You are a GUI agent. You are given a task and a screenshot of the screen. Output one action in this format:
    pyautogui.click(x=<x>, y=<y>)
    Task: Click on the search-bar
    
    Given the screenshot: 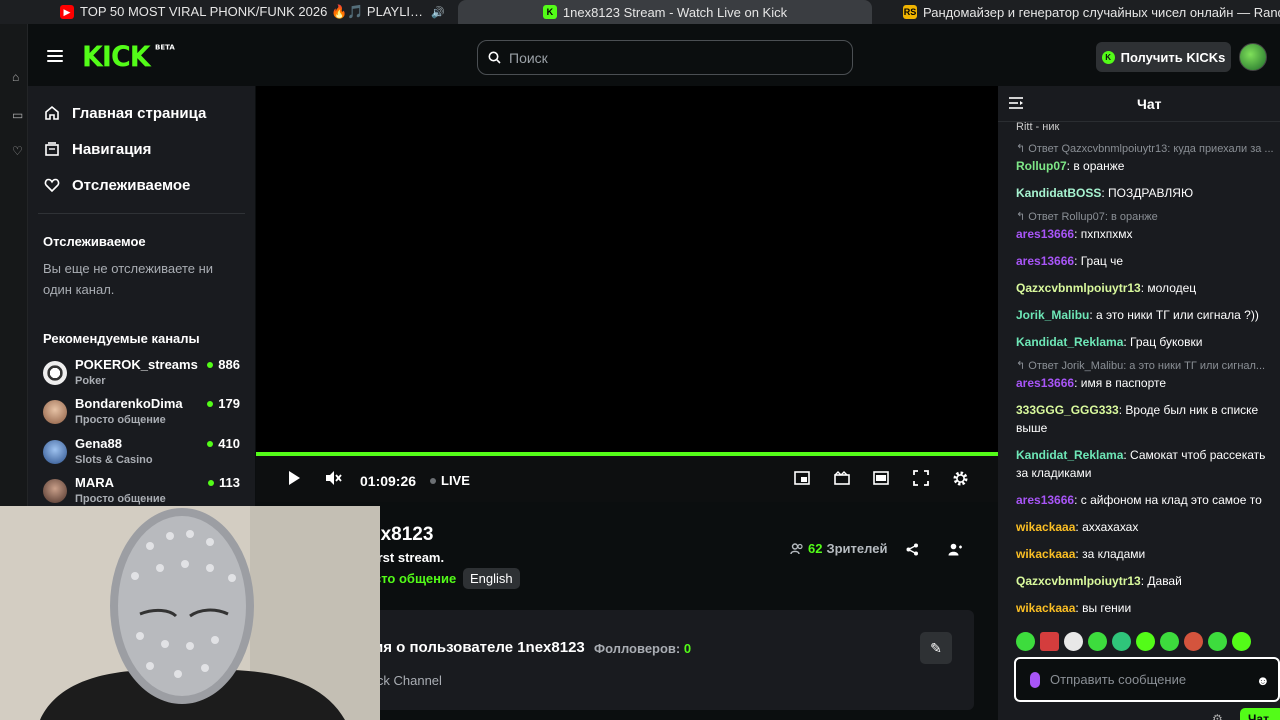 What is the action you would take?
    pyautogui.click(x=665, y=57)
    